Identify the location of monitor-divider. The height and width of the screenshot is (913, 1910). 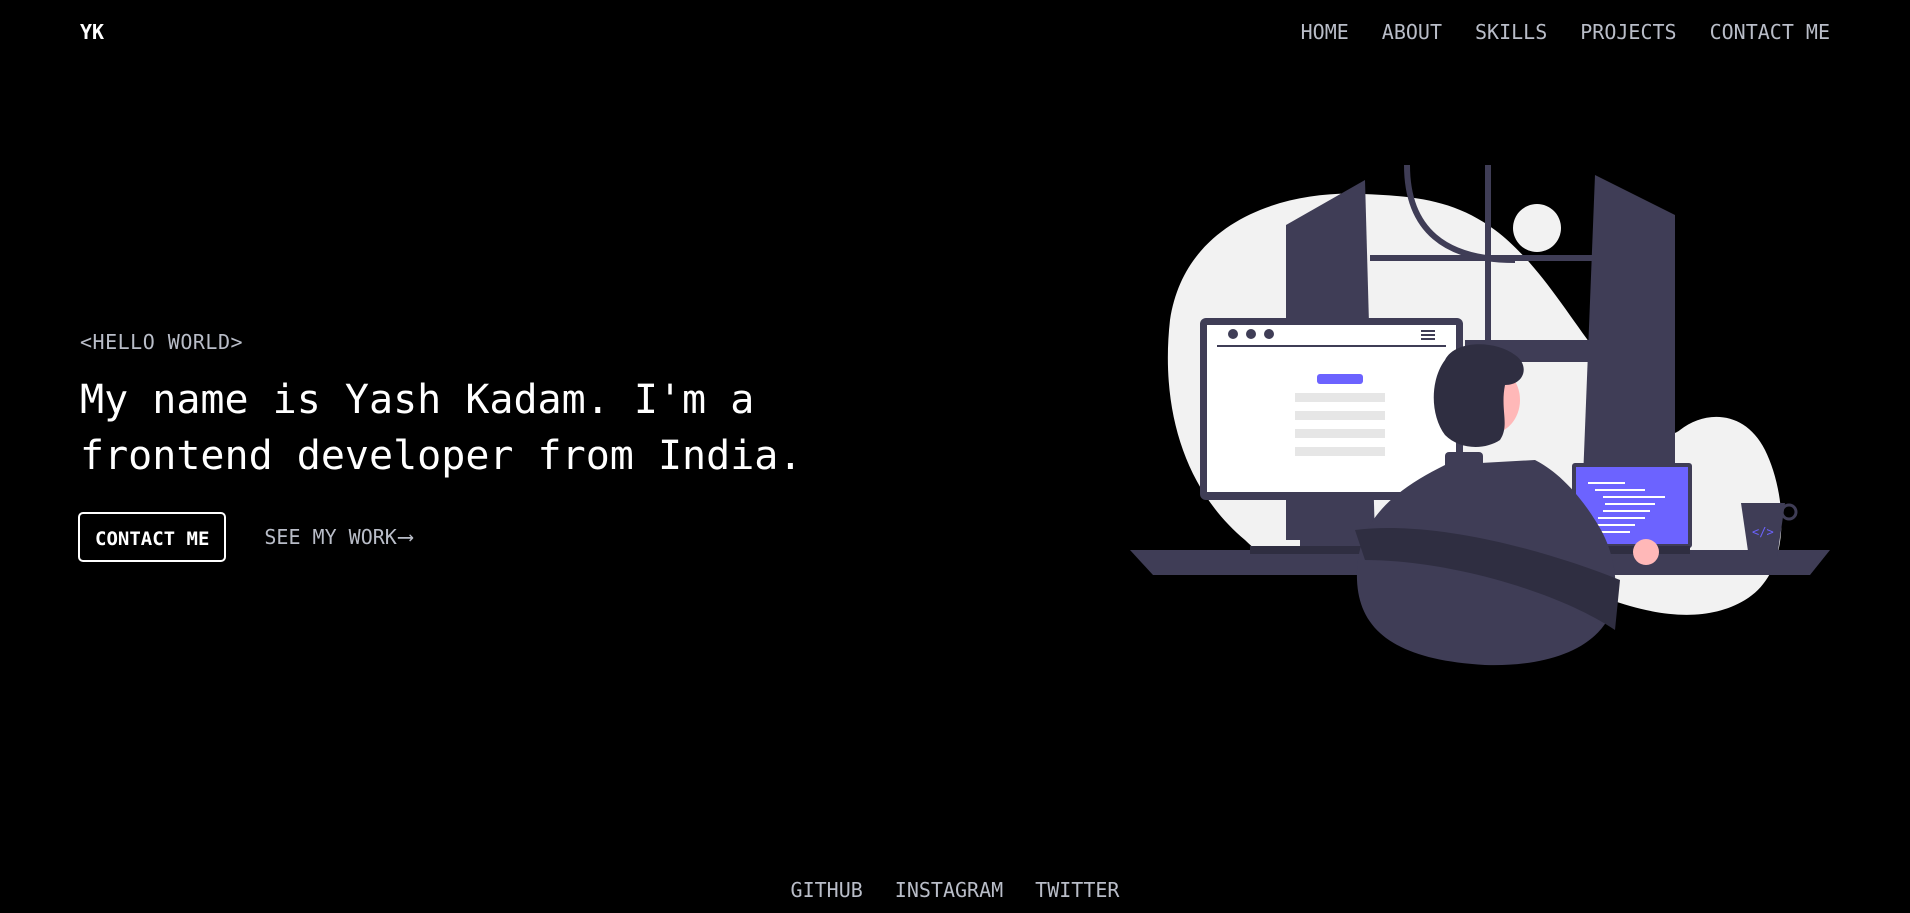
(1331, 346).